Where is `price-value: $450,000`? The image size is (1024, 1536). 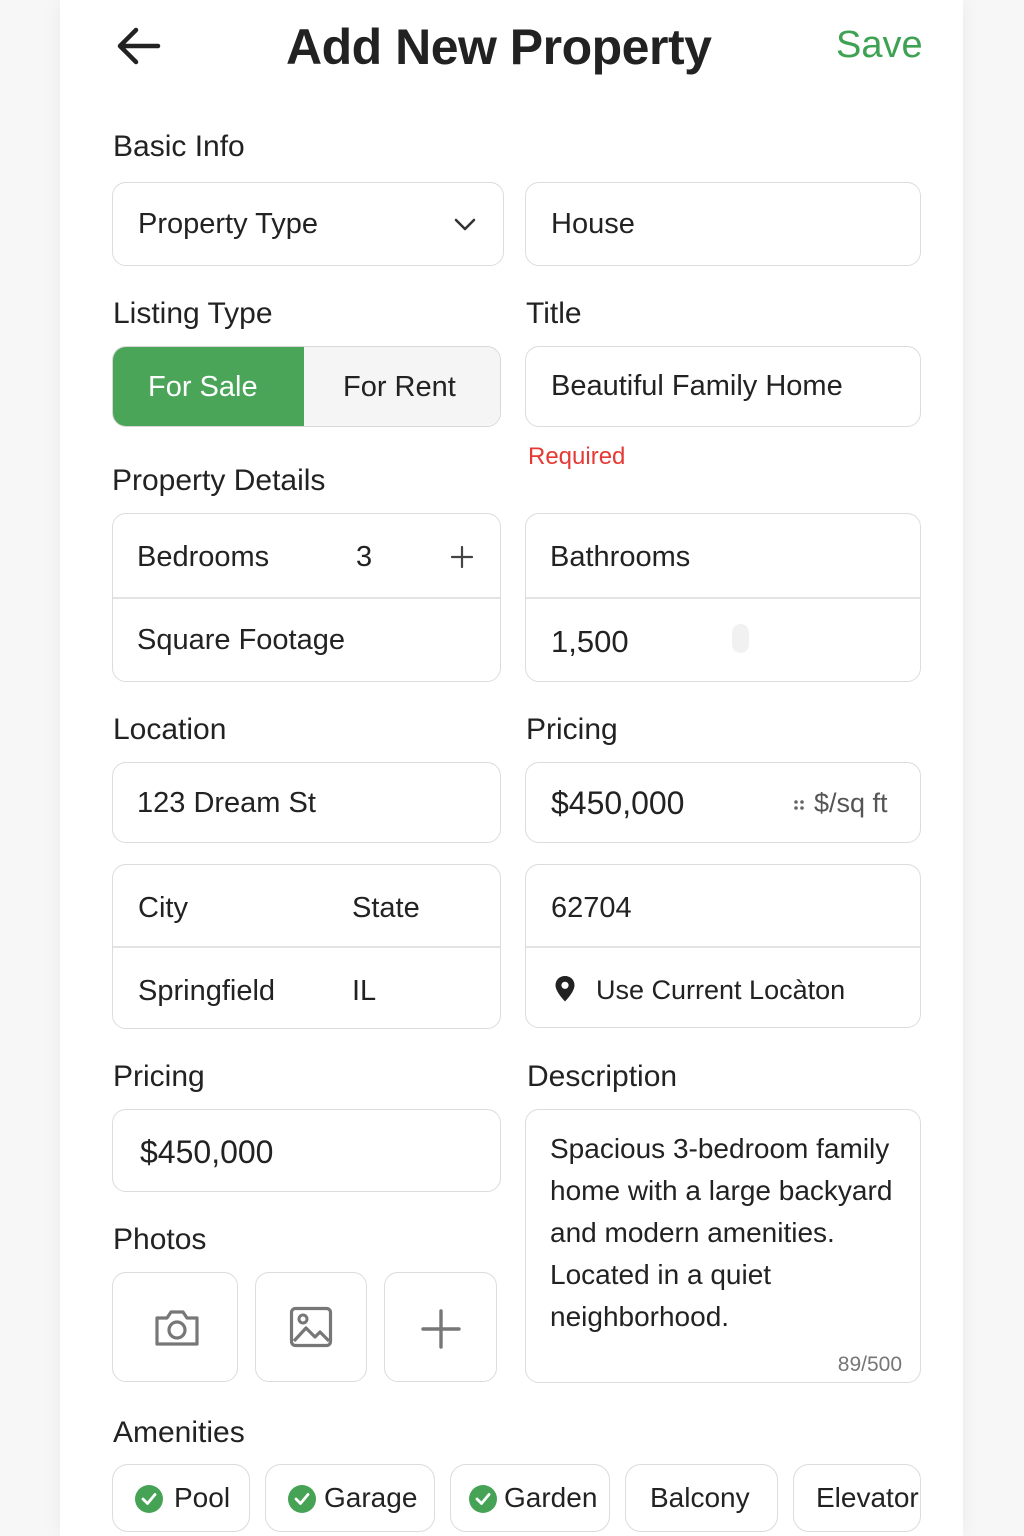
price-value: $450,000 is located at coordinates (618, 803).